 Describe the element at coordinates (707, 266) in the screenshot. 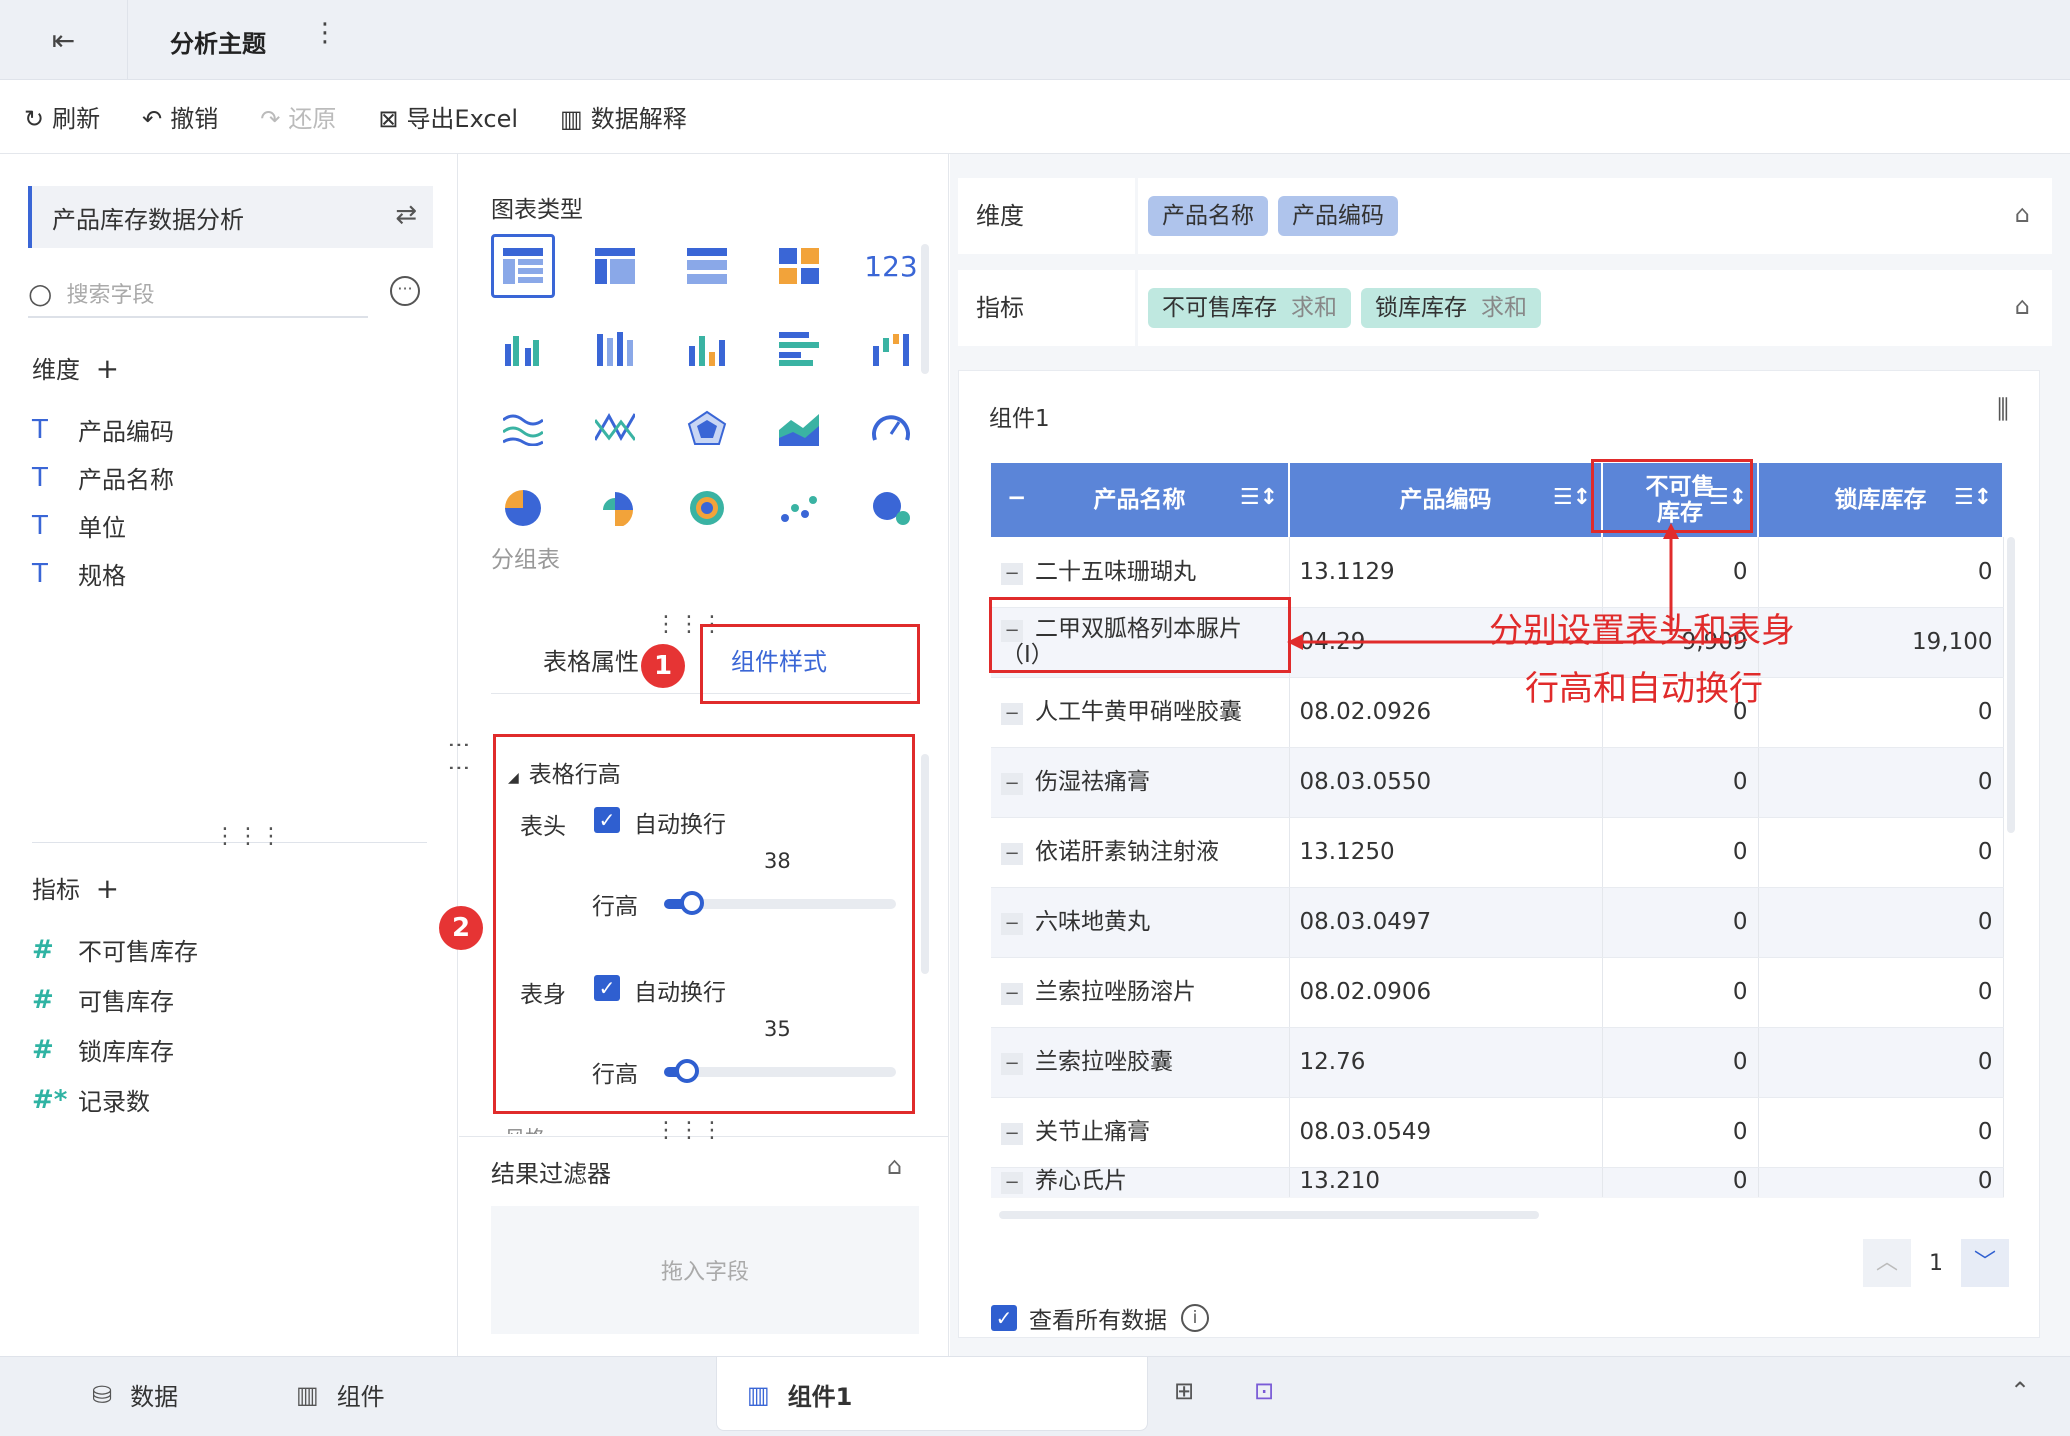

I see `detail-table-icon` at that location.